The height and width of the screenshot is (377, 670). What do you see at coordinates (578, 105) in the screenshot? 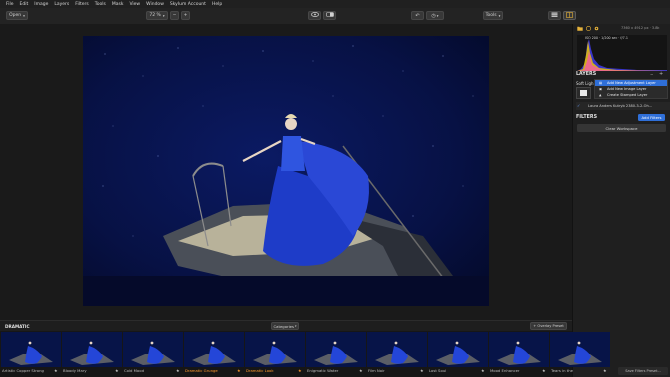
I see `layer-visible-check-icon: ✓` at bounding box center [578, 105].